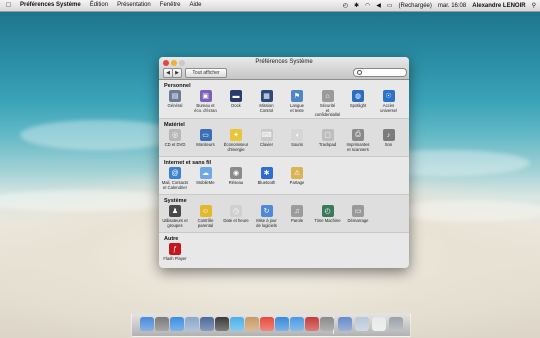 The height and width of the screenshot is (338, 540). Describe the element at coordinates (358, 211) in the screenshot. I see `startup-disk-icon: ▭` at that location.